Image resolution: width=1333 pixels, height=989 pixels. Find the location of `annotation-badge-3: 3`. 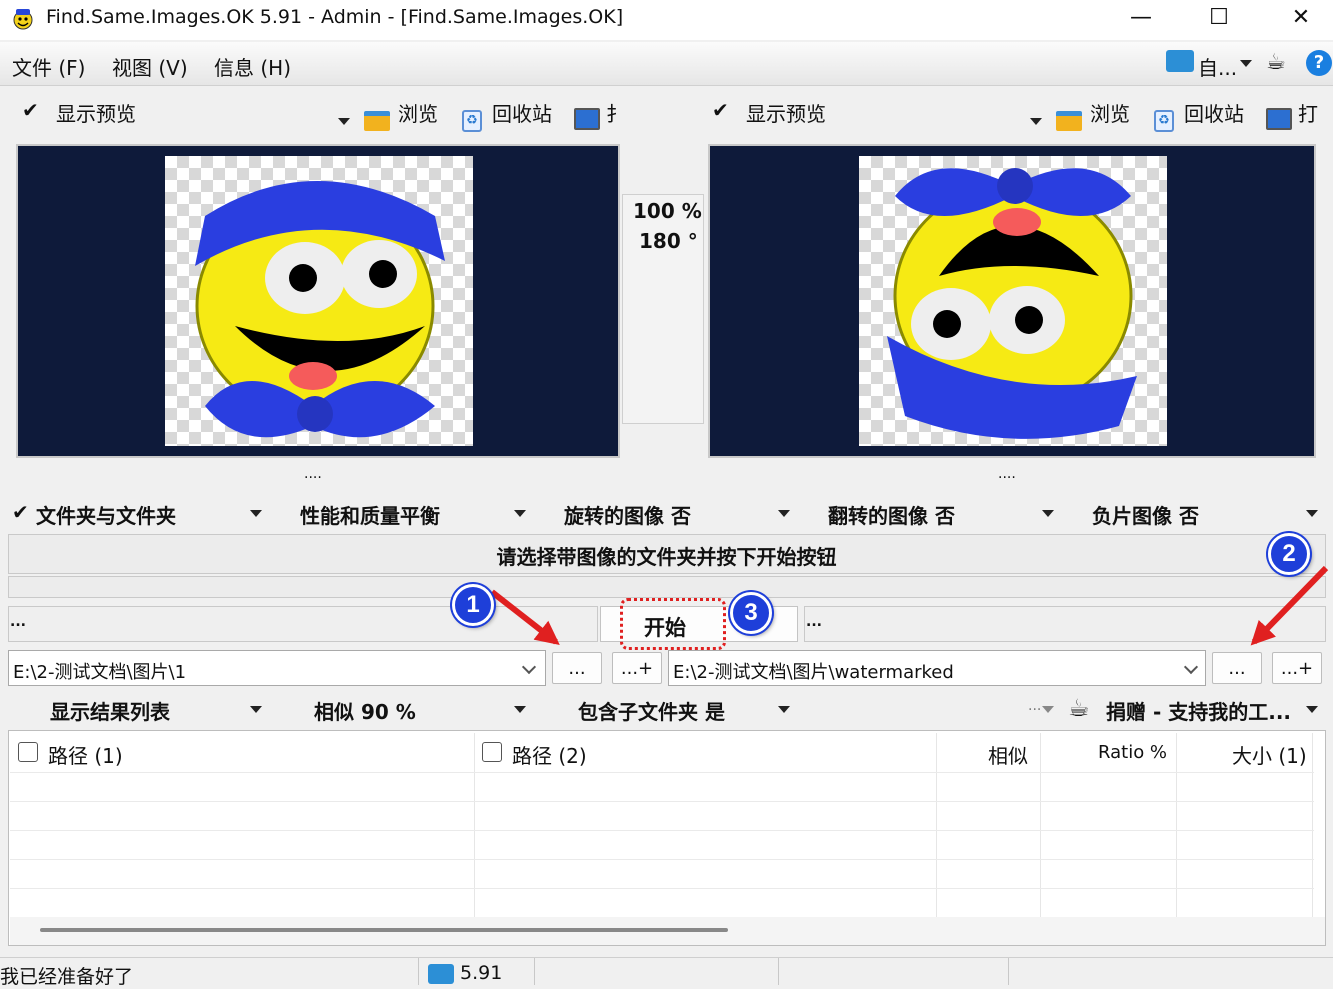

annotation-badge-3: 3 is located at coordinates (751, 613).